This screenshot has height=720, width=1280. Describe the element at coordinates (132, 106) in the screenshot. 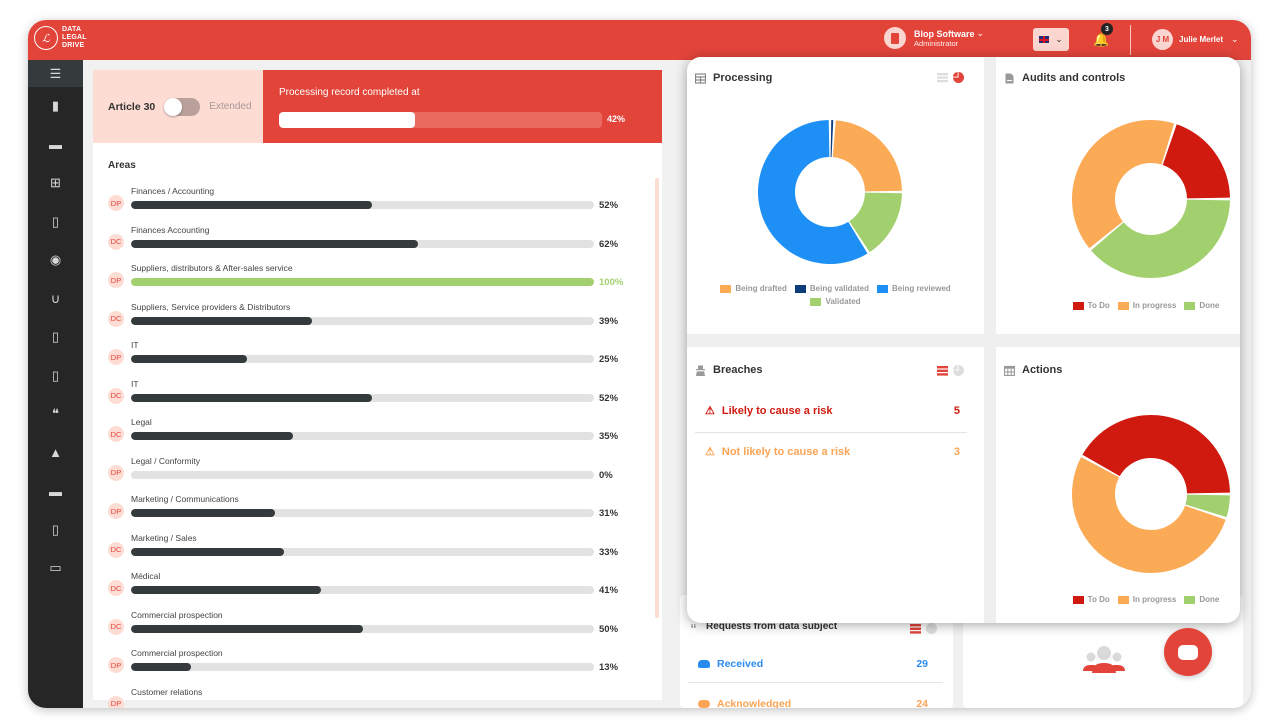

I see `article-30-label: Article 30` at that location.